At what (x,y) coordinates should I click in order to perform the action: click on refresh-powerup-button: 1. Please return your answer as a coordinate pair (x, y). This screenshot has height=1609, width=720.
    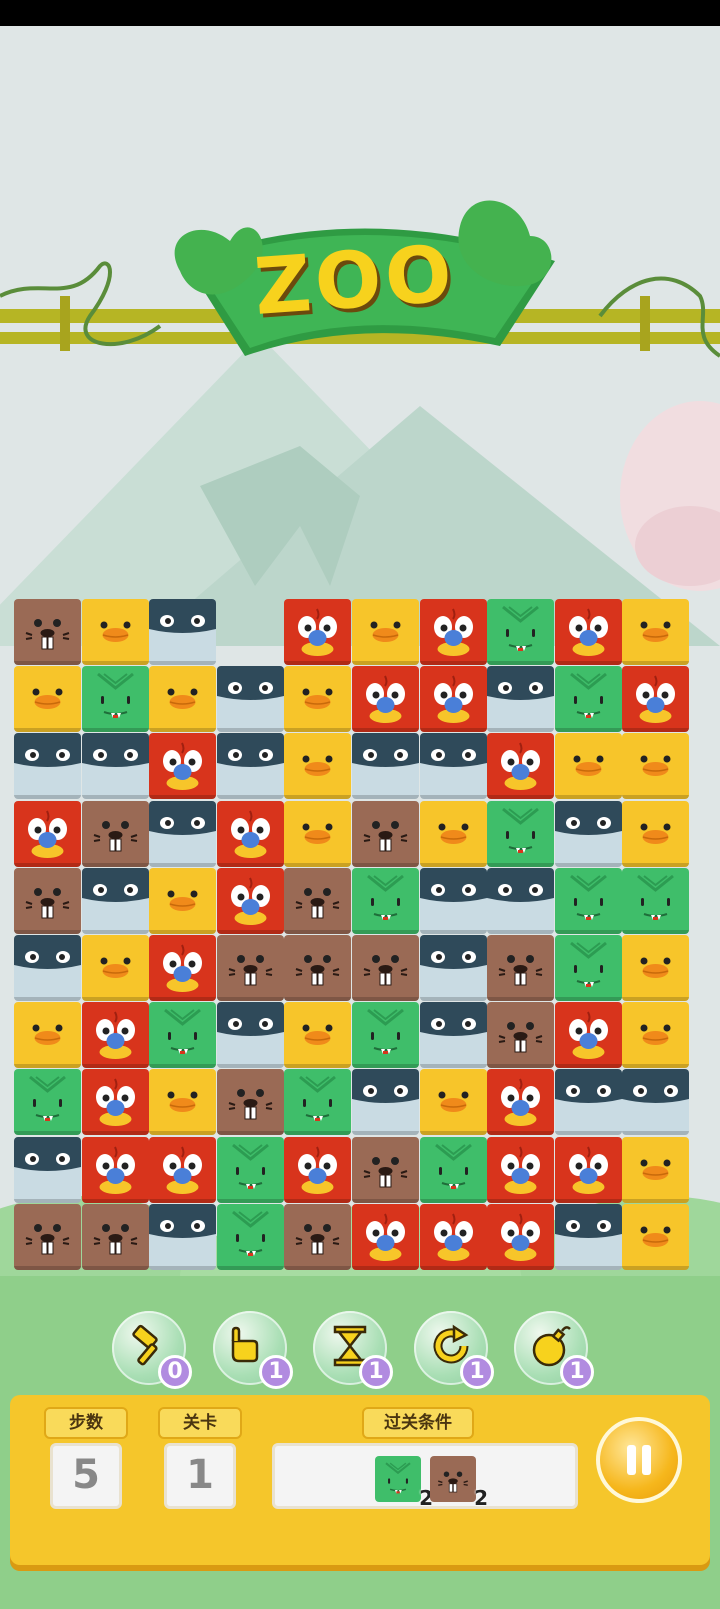
    Looking at the image, I should click on (454, 1350).